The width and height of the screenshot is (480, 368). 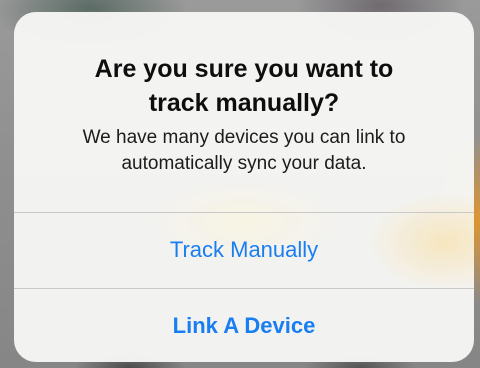 What do you see at coordinates (244, 163) in the screenshot?
I see `alert-message-line-2: automatically sync your data.` at bounding box center [244, 163].